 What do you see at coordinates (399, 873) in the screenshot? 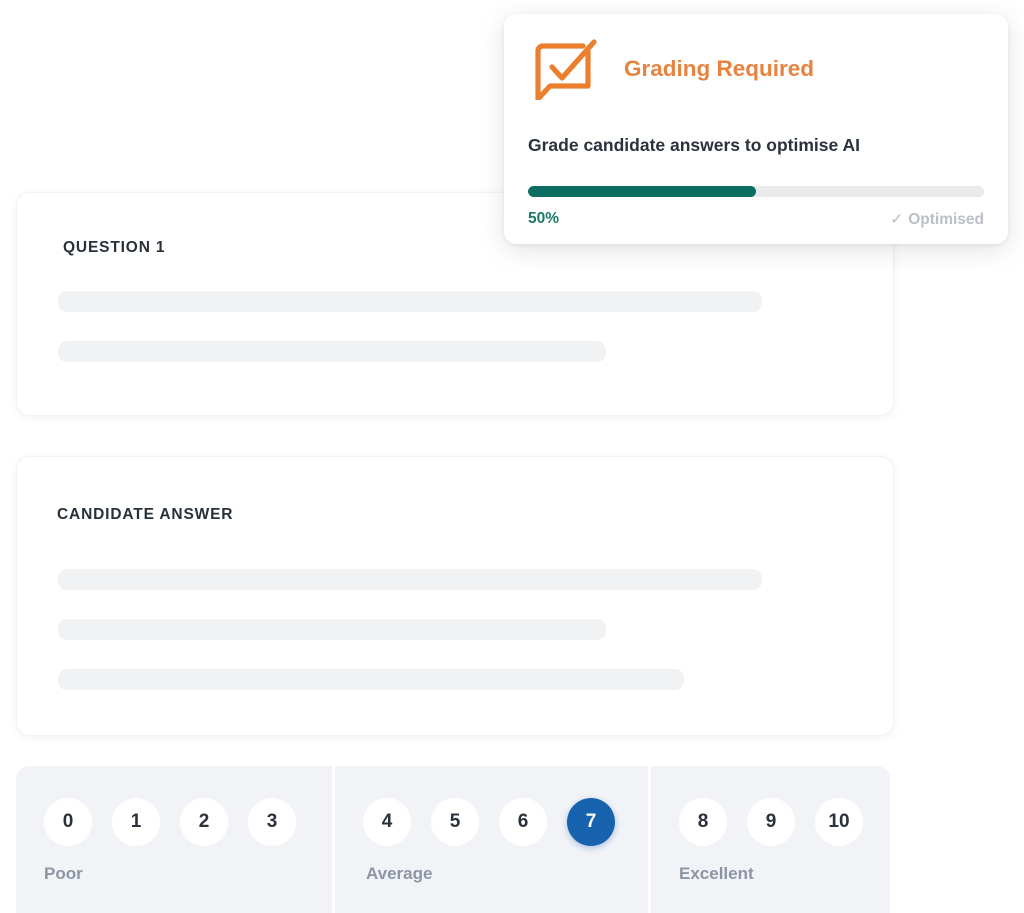
I see `rating-group-label-average: Average` at bounding box center [399, 873].